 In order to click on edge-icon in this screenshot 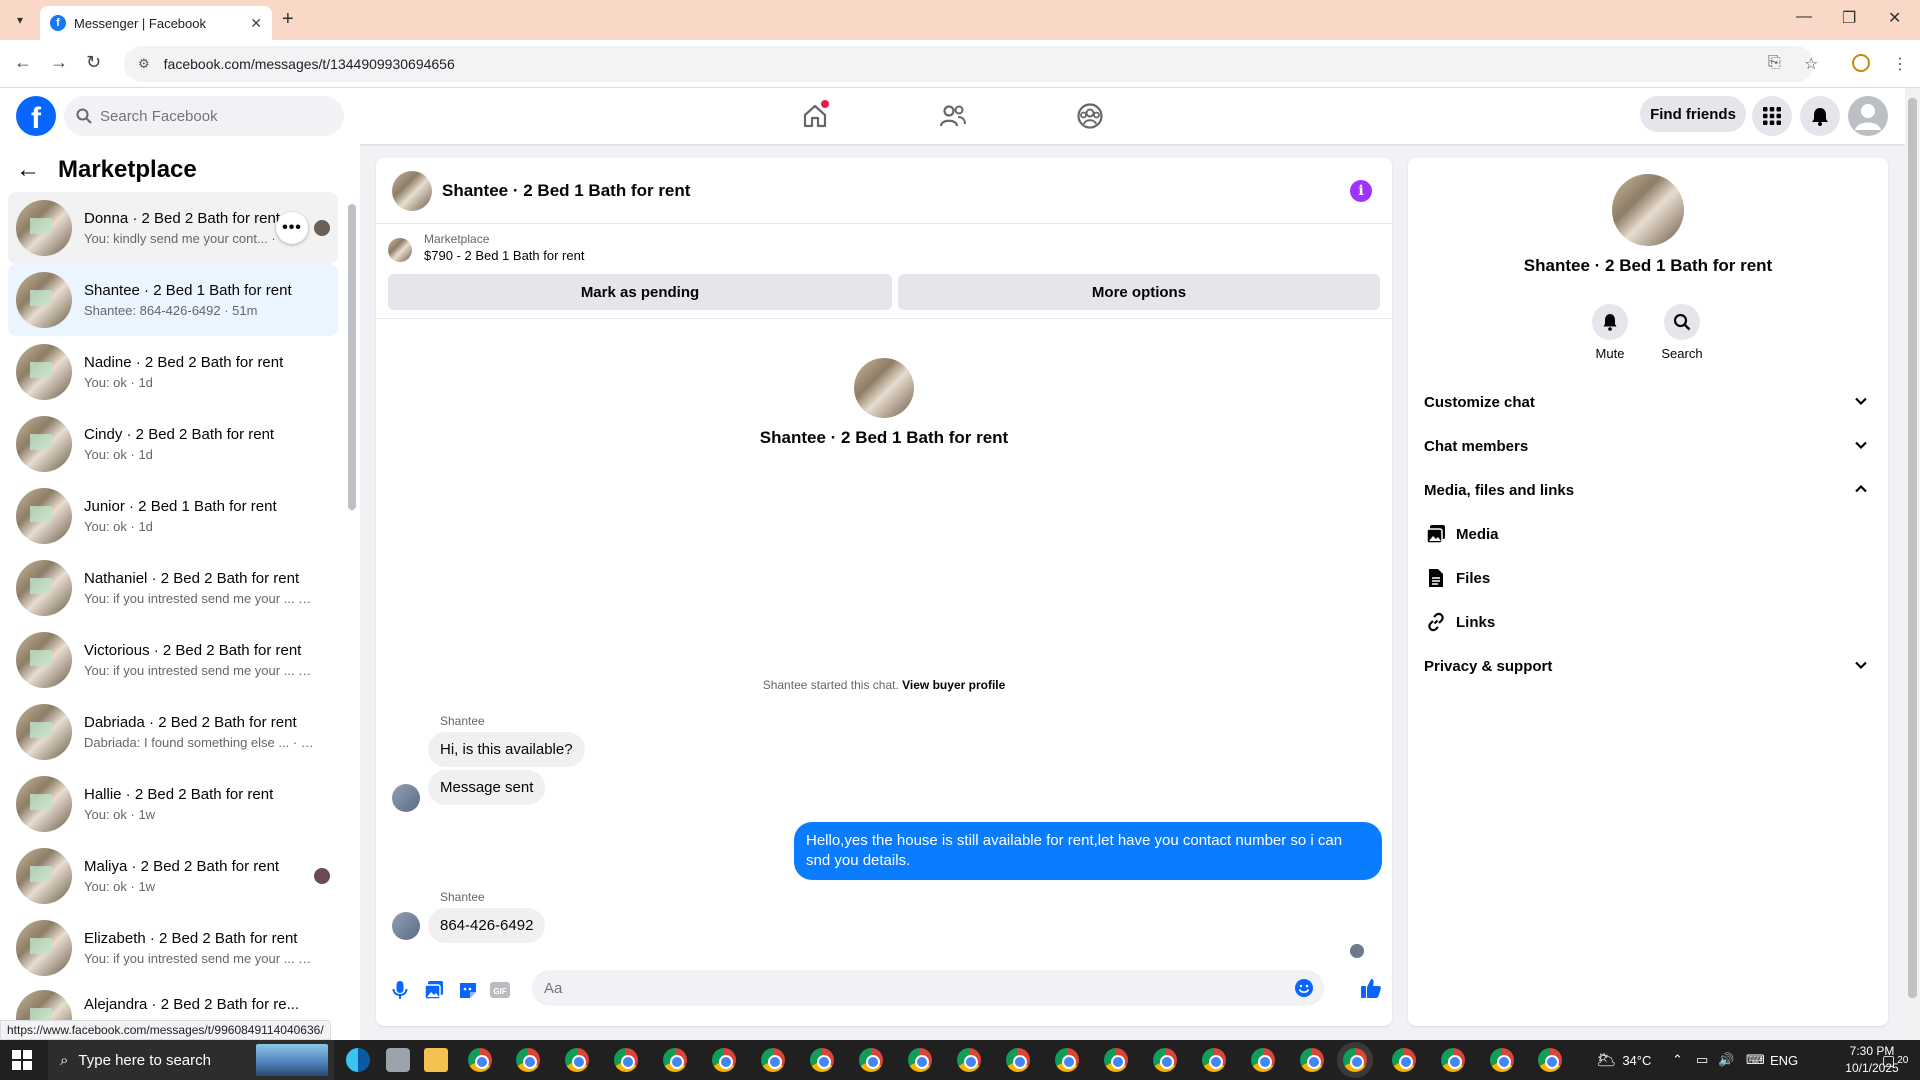, I will do `click(358, 1060)`.